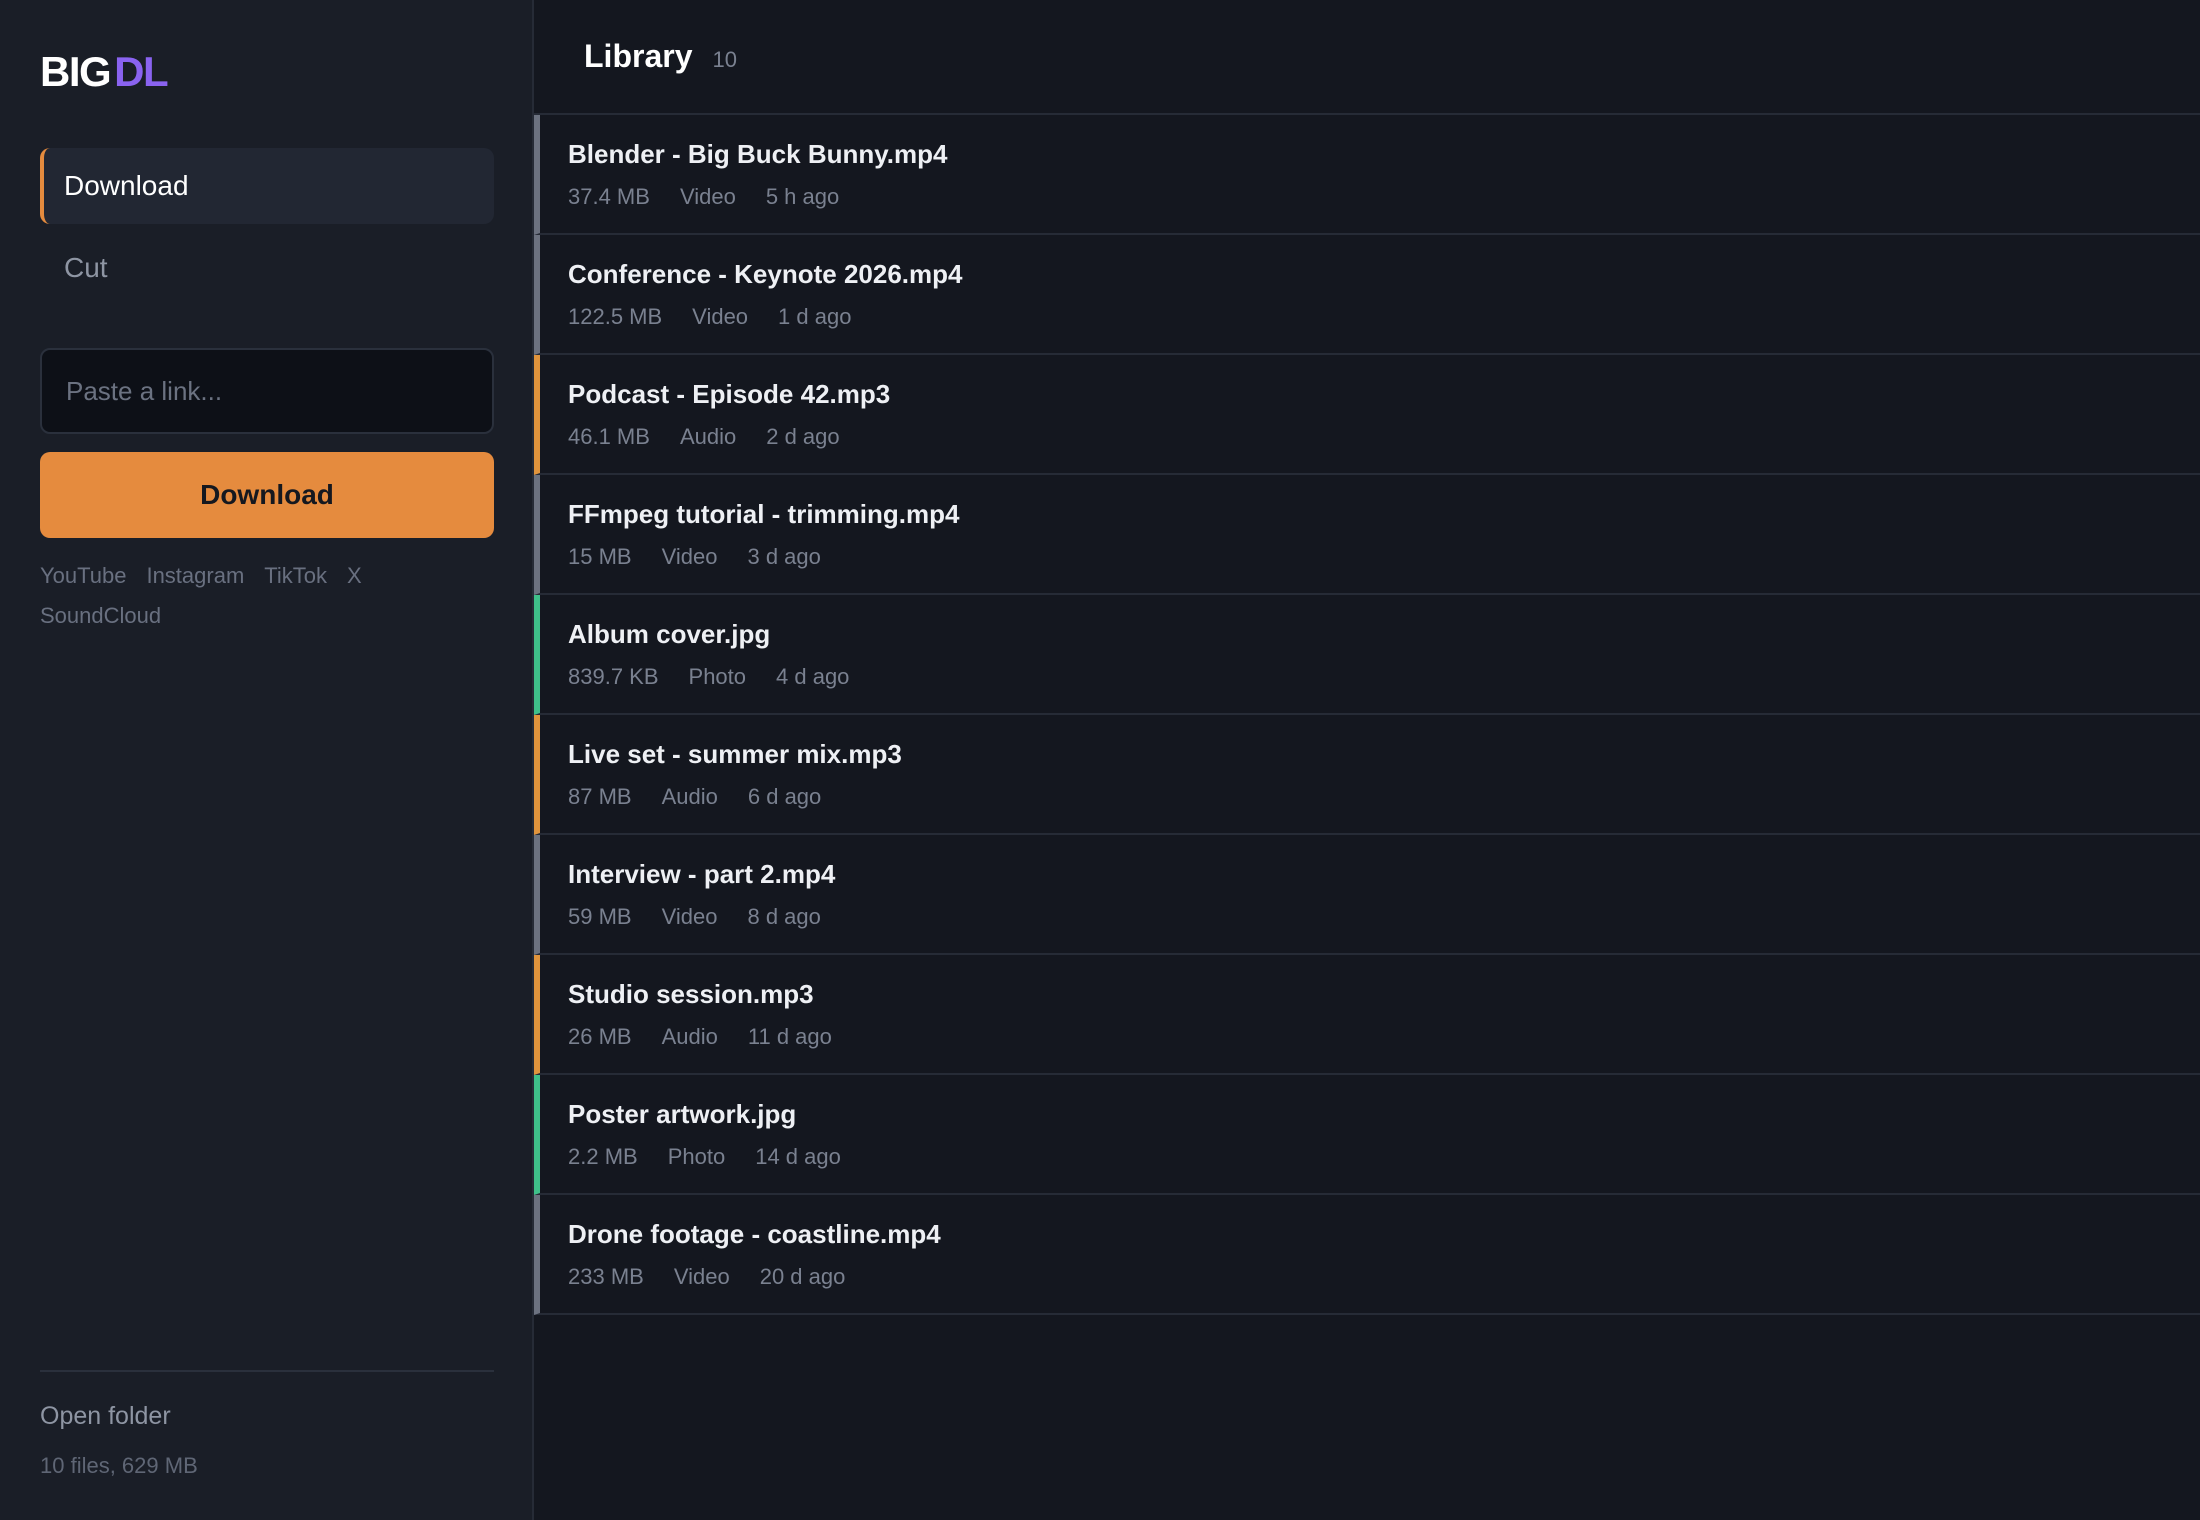 The width and height of the screenshot is (2200, 1520). What do you see at coordinates (1384, 317) in the screenshot?
I see `file-meta: 122.5 MB Video 1 d ago` at bounding box center [1384, 317].